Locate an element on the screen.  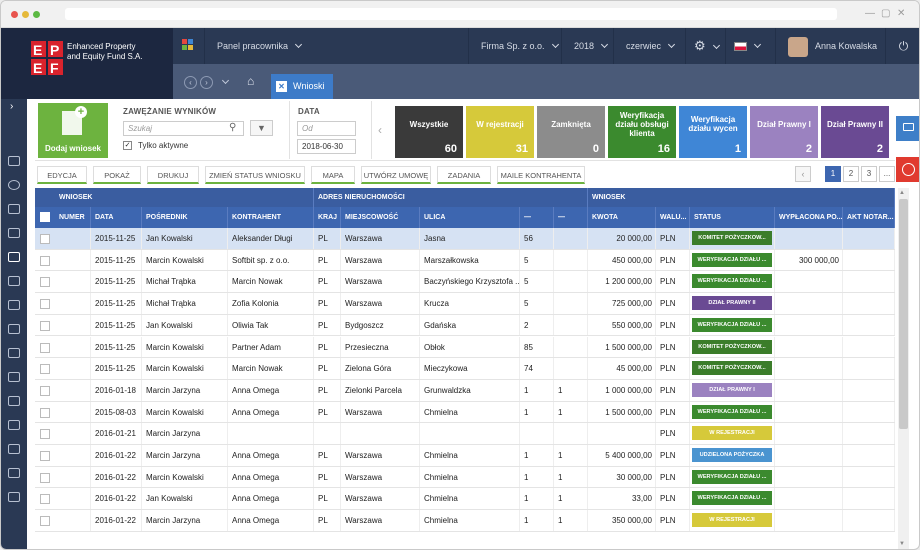
page-button: 1 is located at coordinates (833, 174).